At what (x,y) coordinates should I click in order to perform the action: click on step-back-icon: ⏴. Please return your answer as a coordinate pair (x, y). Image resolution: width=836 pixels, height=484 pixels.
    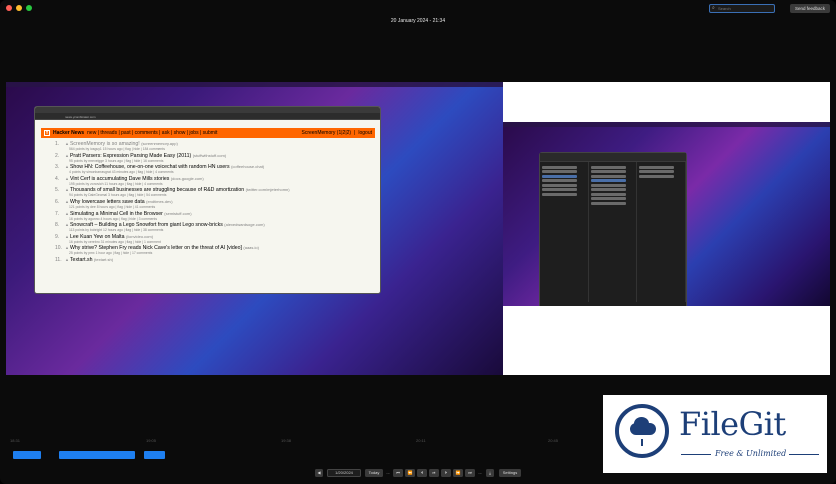
    Looking at the image, I should click on (422, 473).